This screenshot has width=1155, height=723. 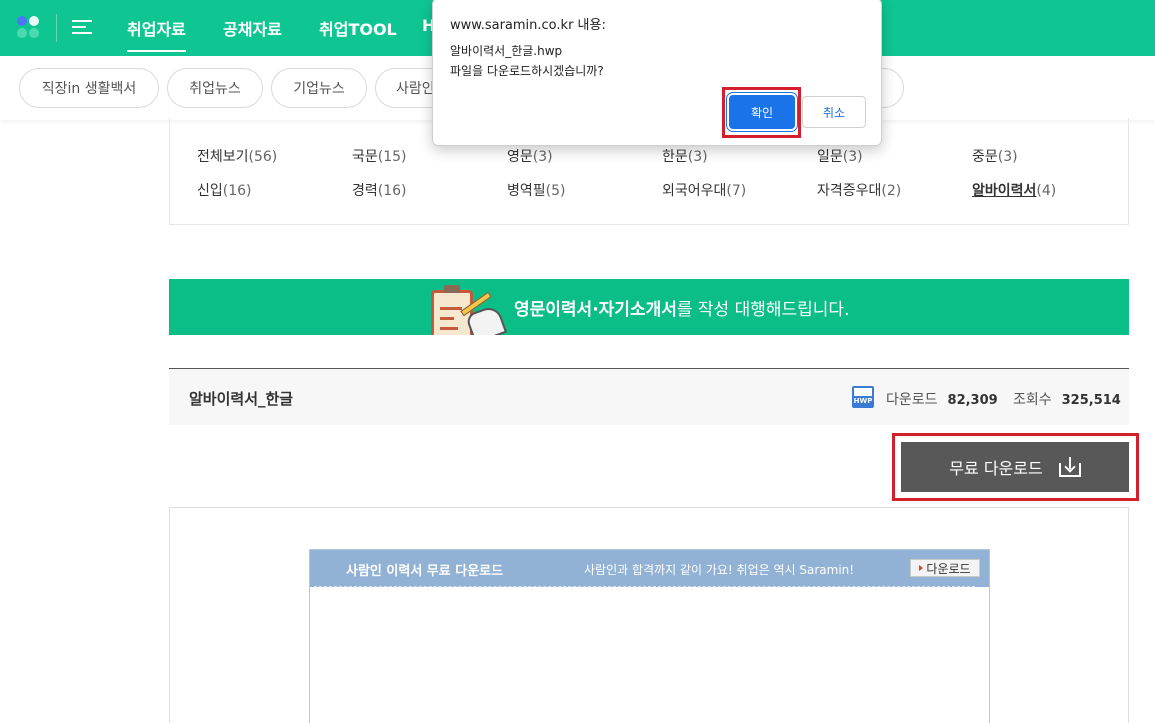 What do you see at coordinates (704, 190) in the screenshot?
I see `category-foreign-language: 외국어우대(7)` at bounding box center [704, 190].